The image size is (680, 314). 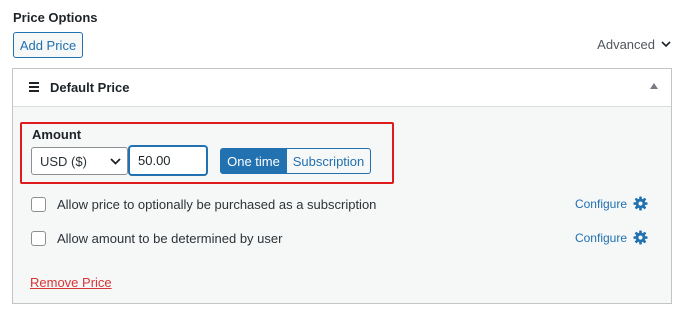 What do you see at coordinates (71, 282) in the screenshot?
I see `remove-price-link: Remove Price` at bounding box center [71, 282].